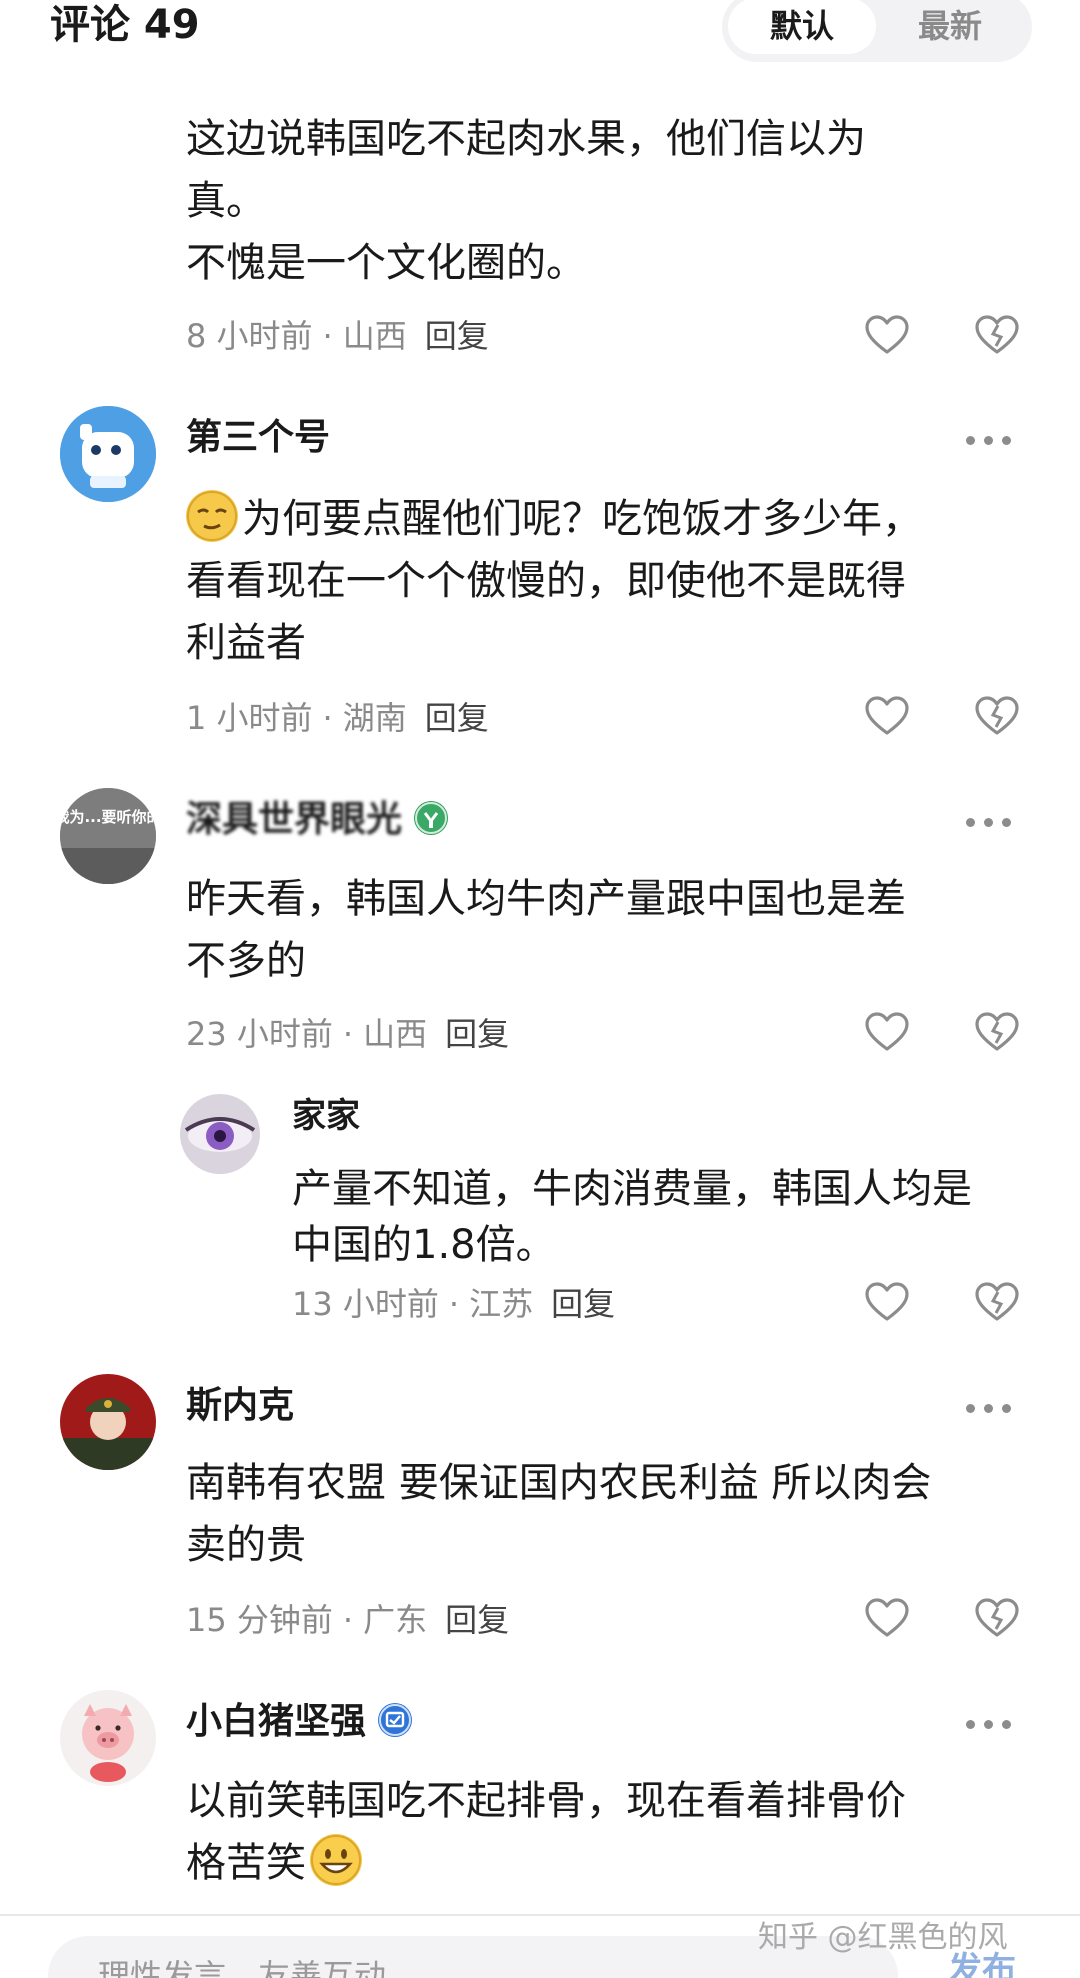 The image size is (1080, 1978). I want to click on verified-badge-icon, so click(431, 818).